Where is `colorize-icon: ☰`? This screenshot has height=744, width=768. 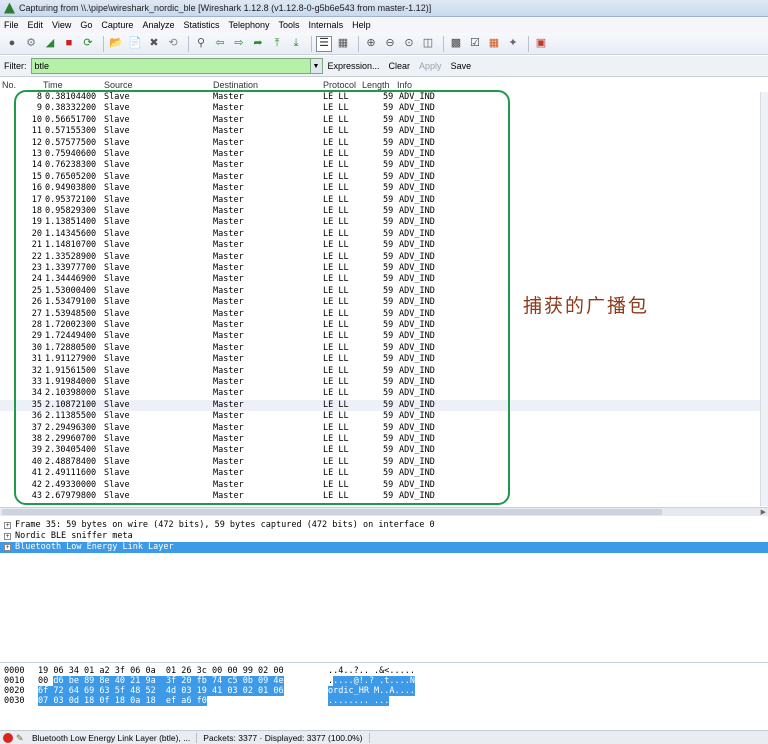
colorize-icon: ☰ is located at coordinates (324, 43).